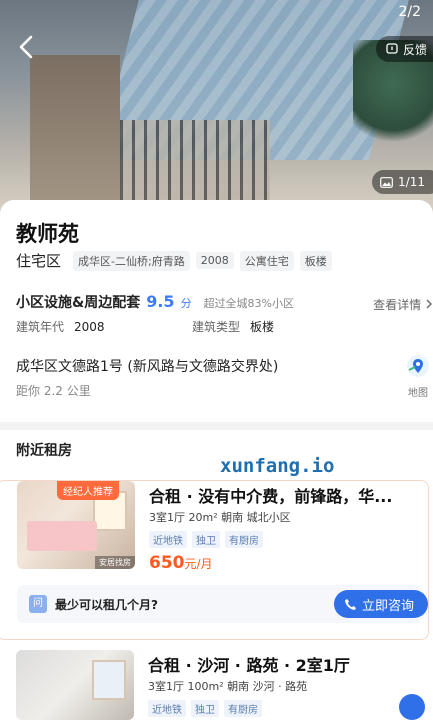 This screenshot has height=720, width=433. Describe the element at coordinates (62, 536) in the screenshot. I see `photo-bed` at that location.